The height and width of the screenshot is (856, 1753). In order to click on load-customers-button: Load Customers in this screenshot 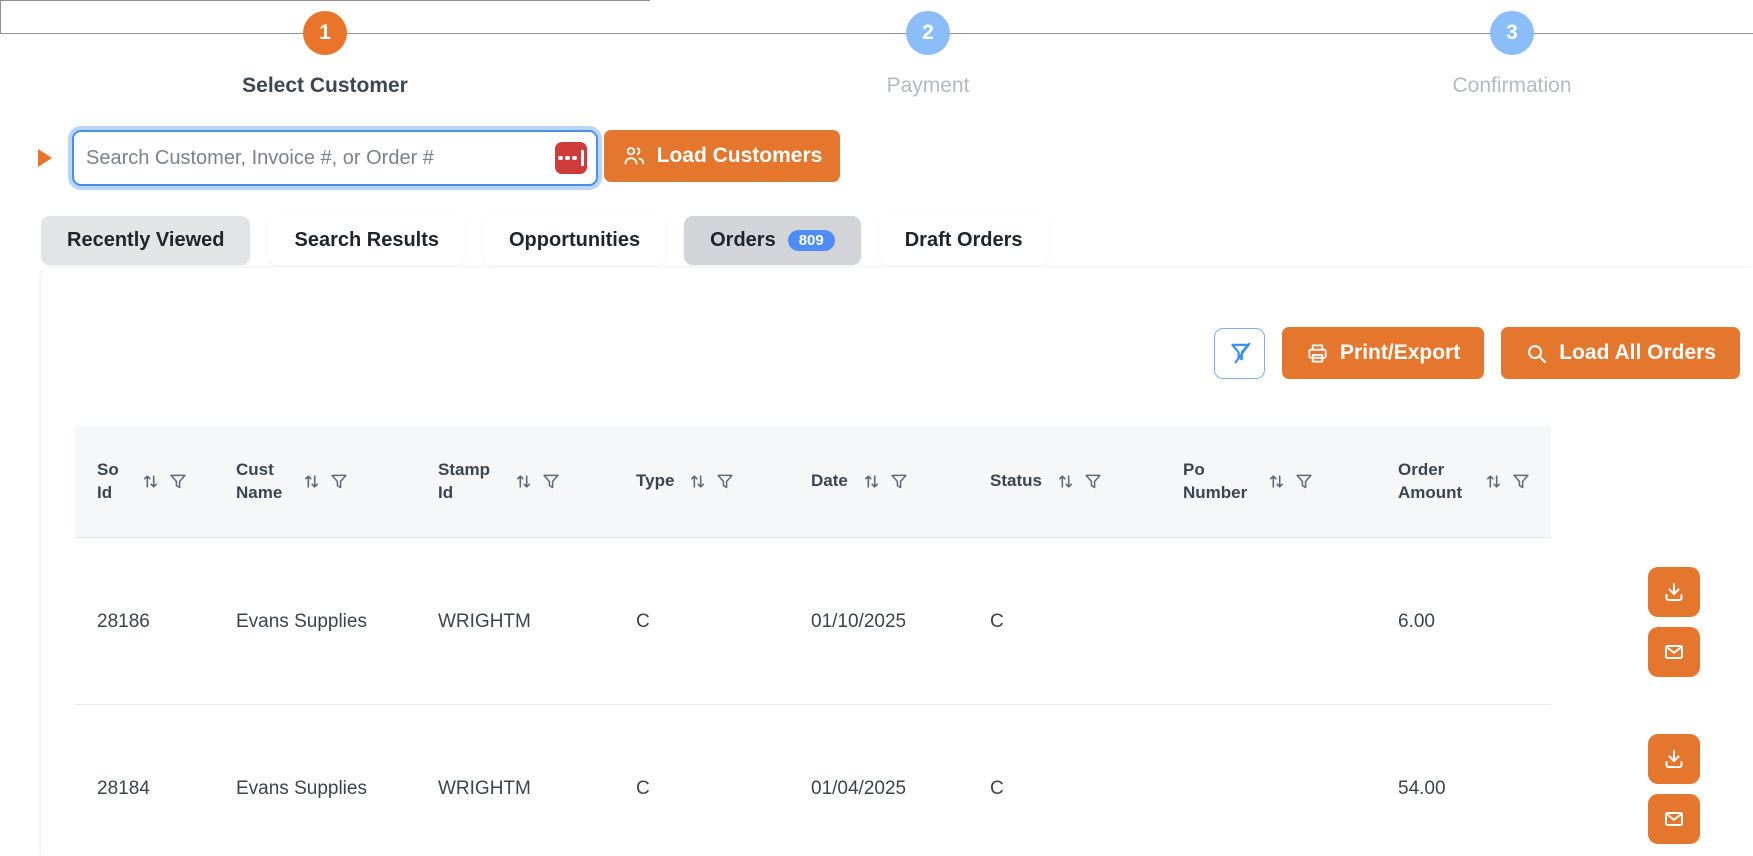, I will do `click(722, 156)`.